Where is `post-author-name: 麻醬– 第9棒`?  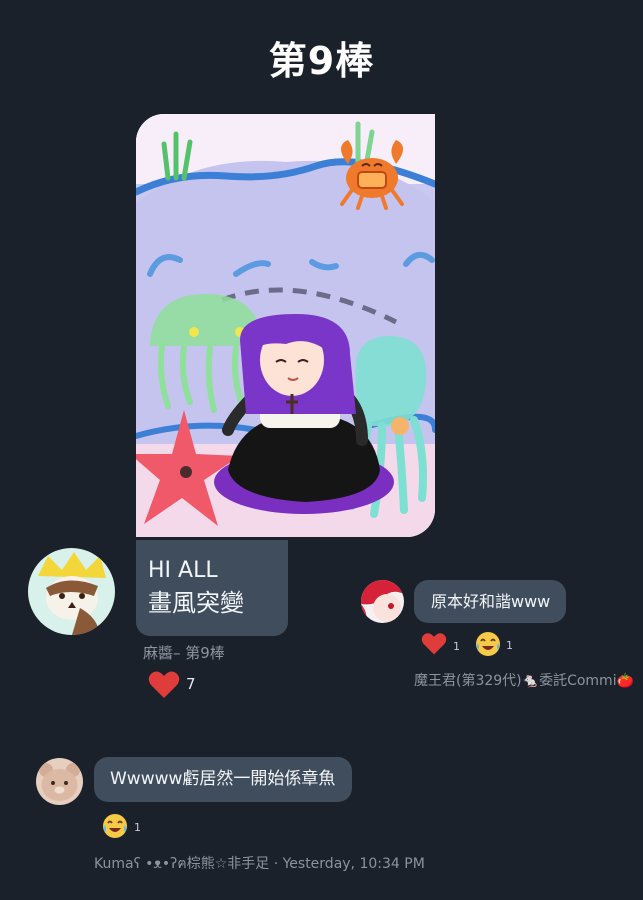
post-author-name: 麻醬– 第9棒 is located at coordinates (184, 652).